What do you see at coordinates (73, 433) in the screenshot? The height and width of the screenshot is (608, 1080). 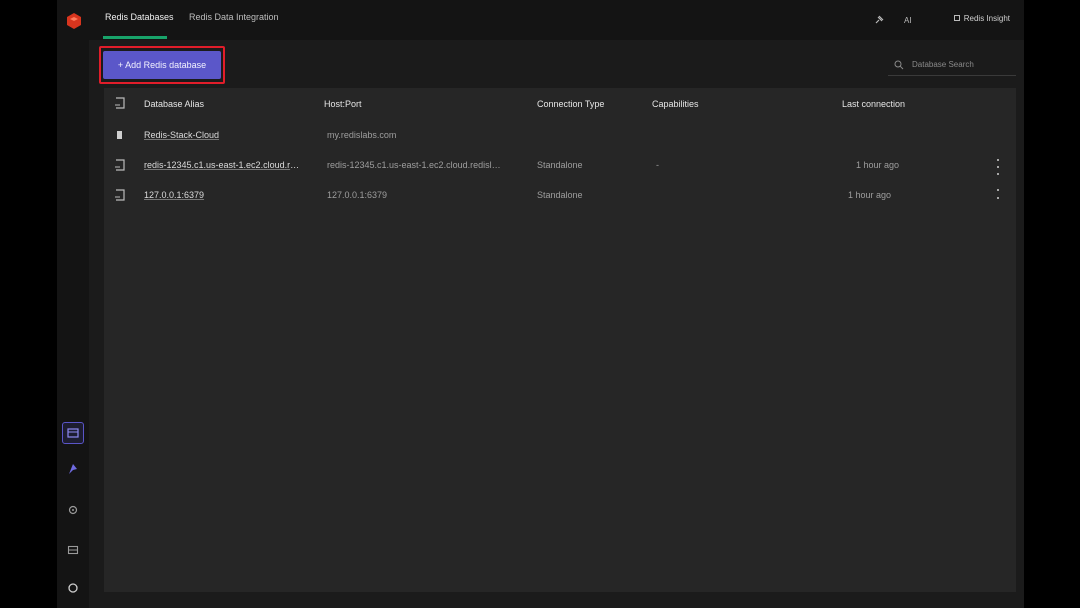 I see `nav-databases-icon` at bounding box center [73, 433].